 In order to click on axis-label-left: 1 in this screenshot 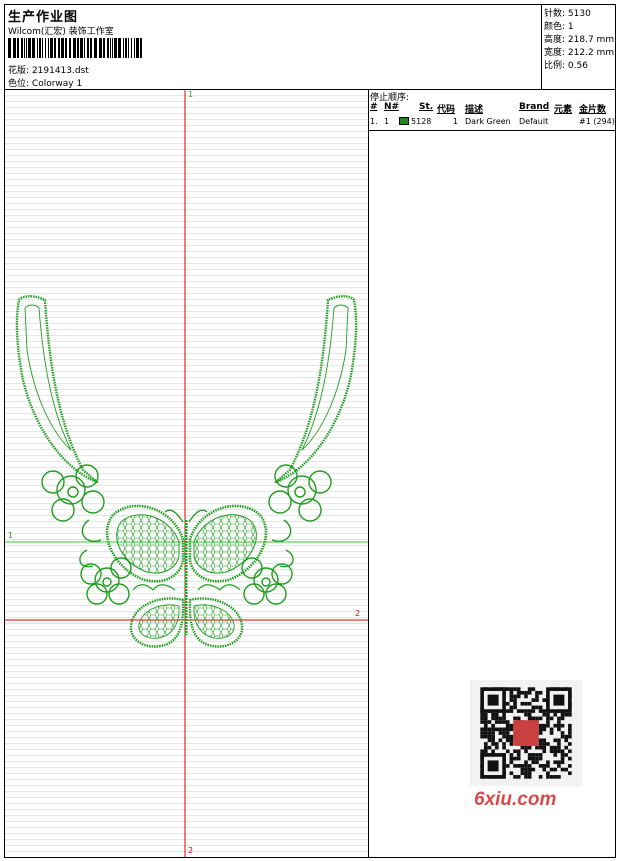, I will do `click(11, 535)`.